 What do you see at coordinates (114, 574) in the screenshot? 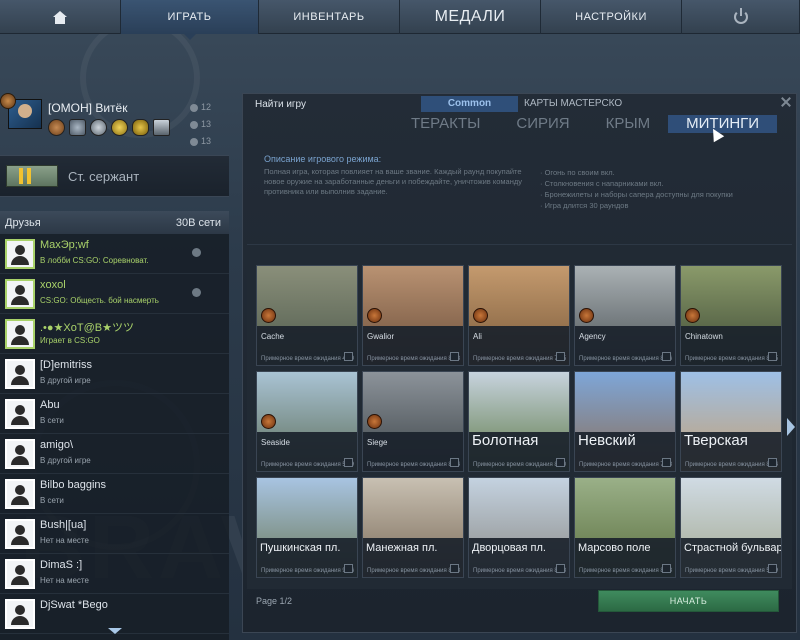
I see `friend-row: DimaS :] Нет на месте` at bounding box center [114, 574].